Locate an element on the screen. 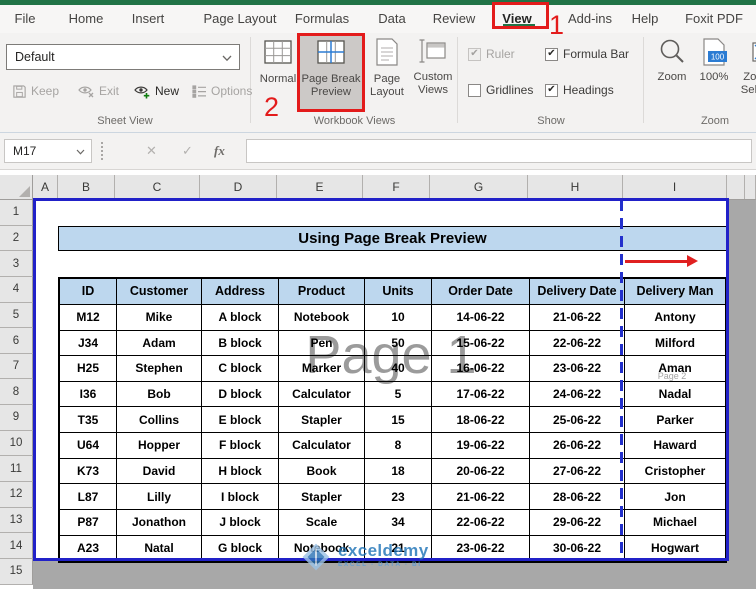  table-cell: L87 is located at coordinates (88, 497).